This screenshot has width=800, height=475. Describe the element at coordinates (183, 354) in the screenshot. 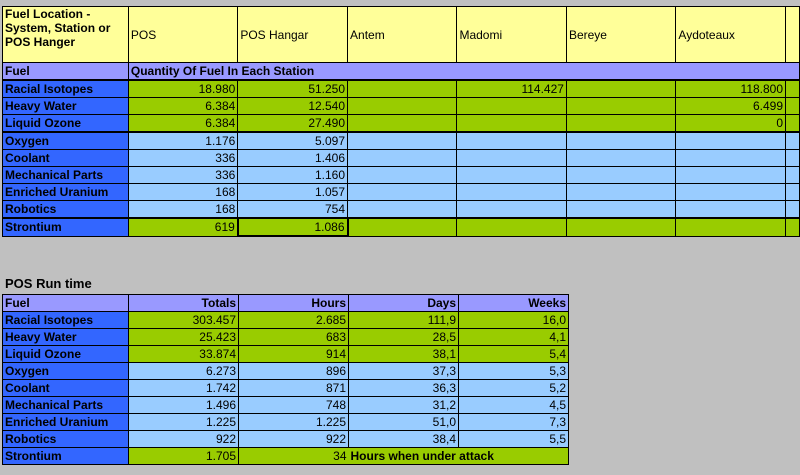

I see `rt-value-cell: 33.874` at that location.